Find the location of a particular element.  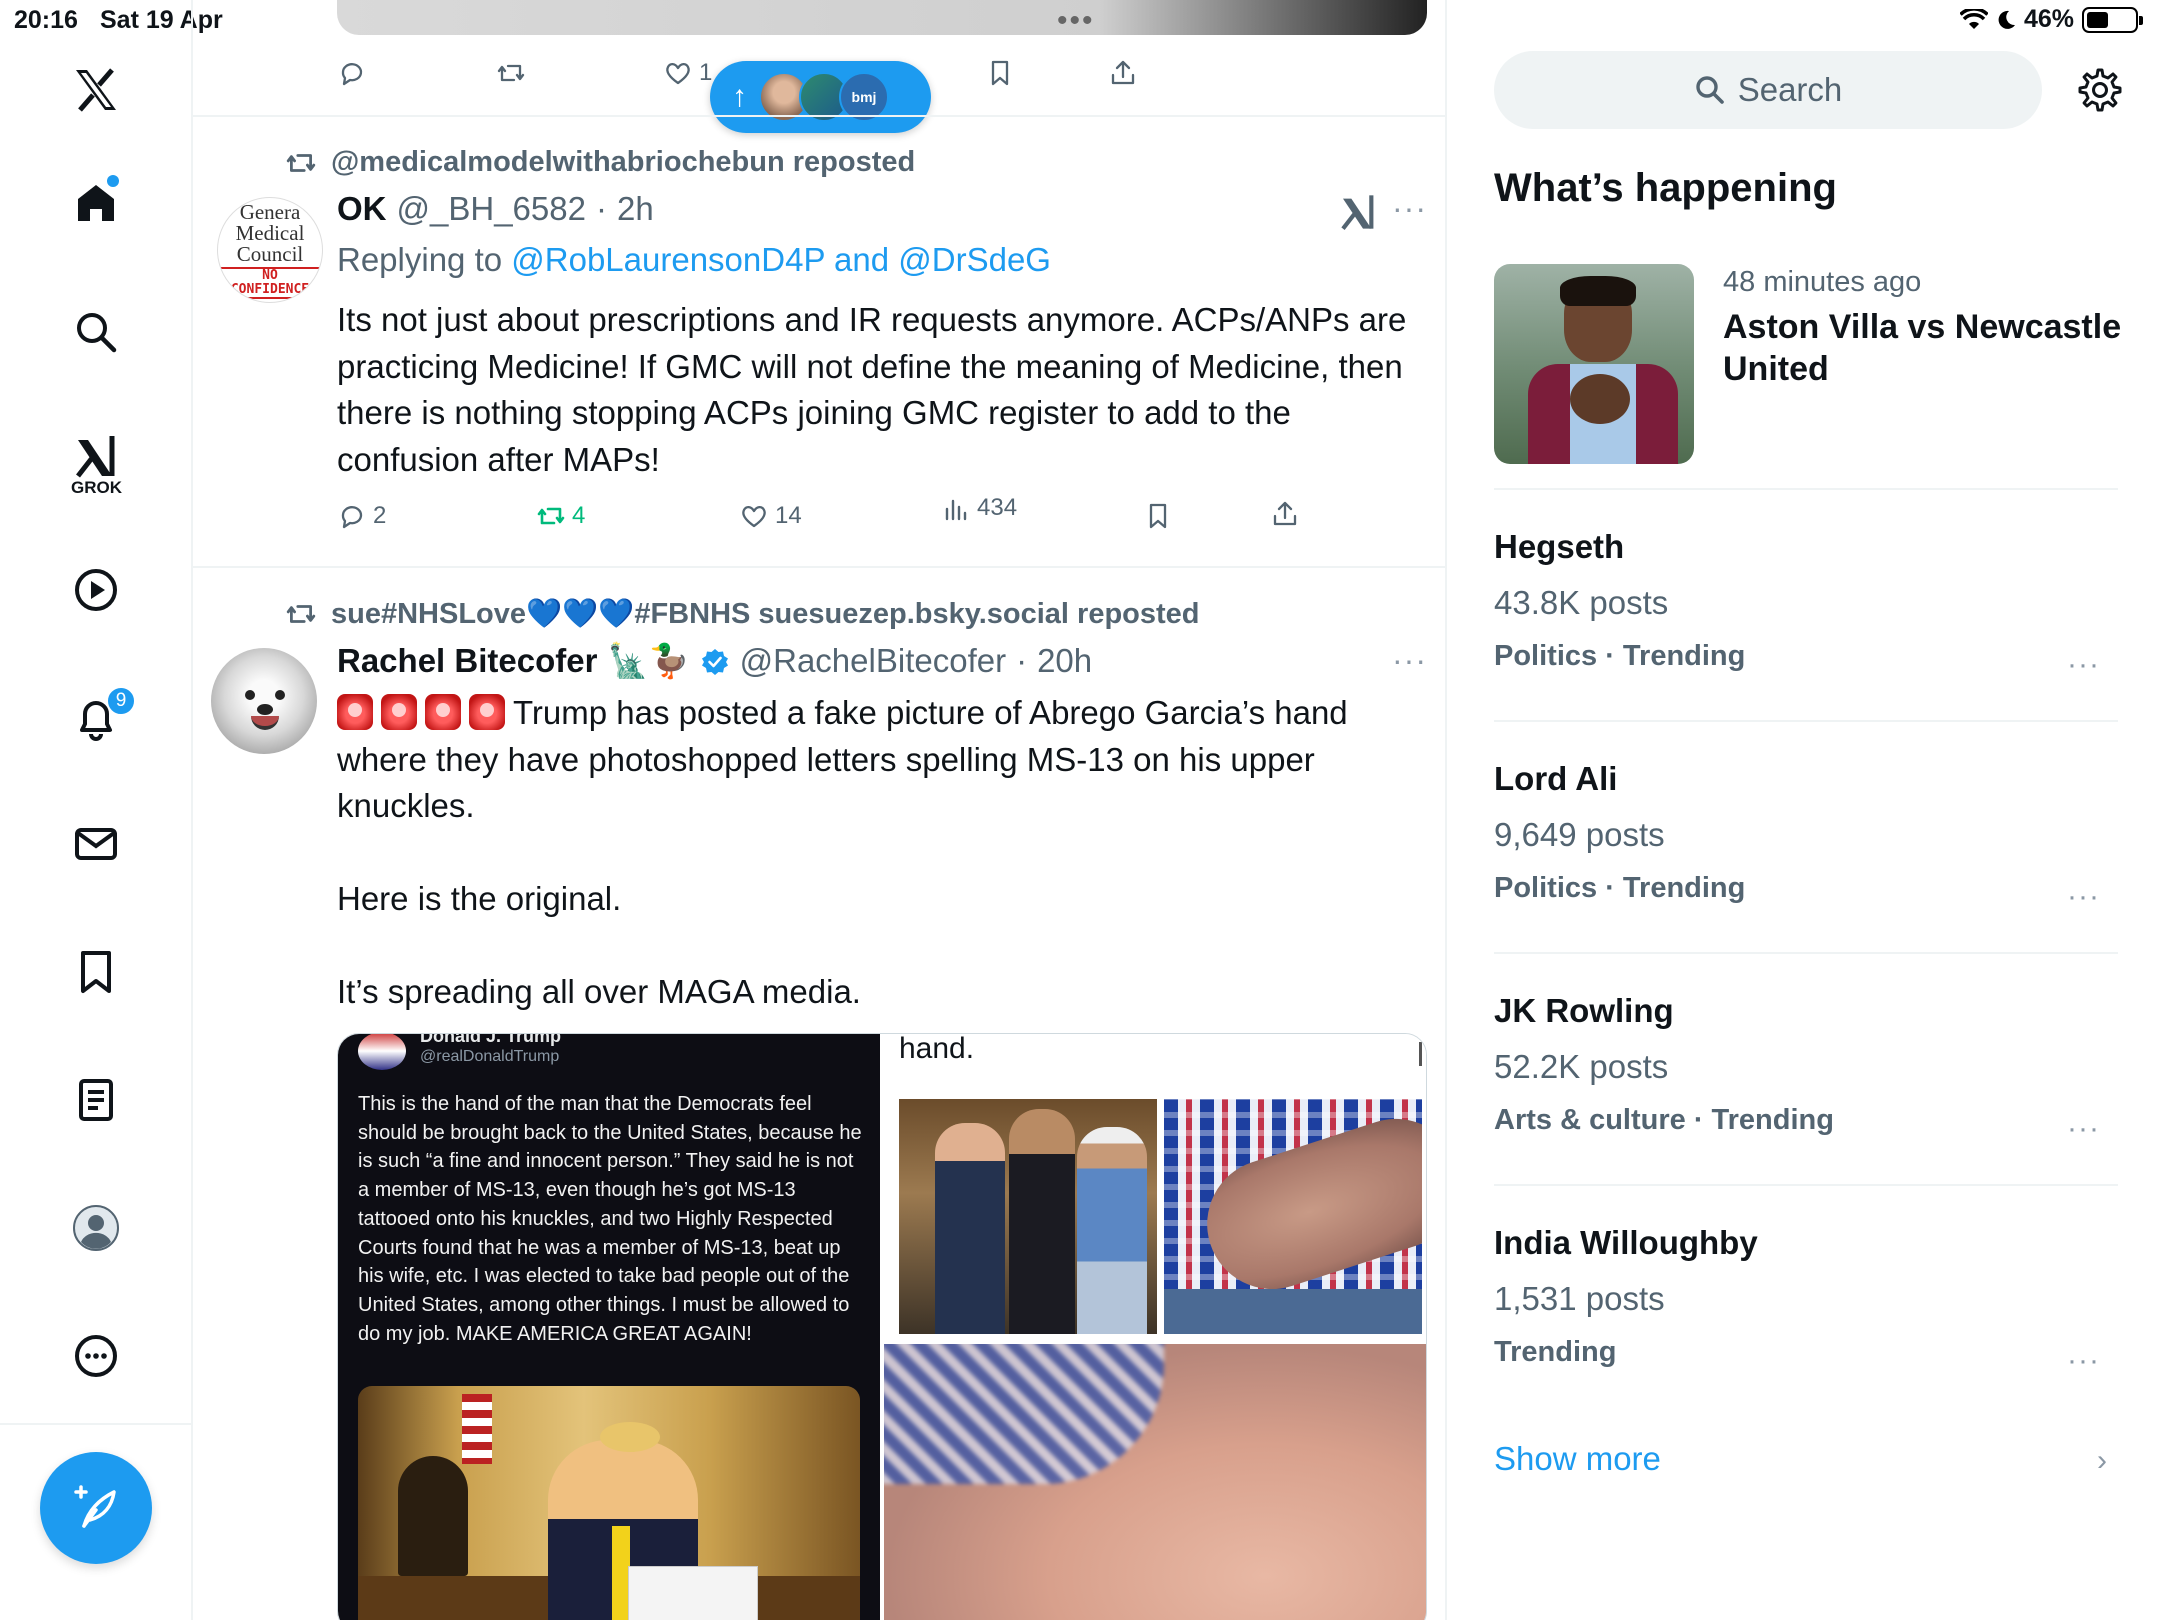

show-more-link: Show more is located at coordinates (1577, 1459).